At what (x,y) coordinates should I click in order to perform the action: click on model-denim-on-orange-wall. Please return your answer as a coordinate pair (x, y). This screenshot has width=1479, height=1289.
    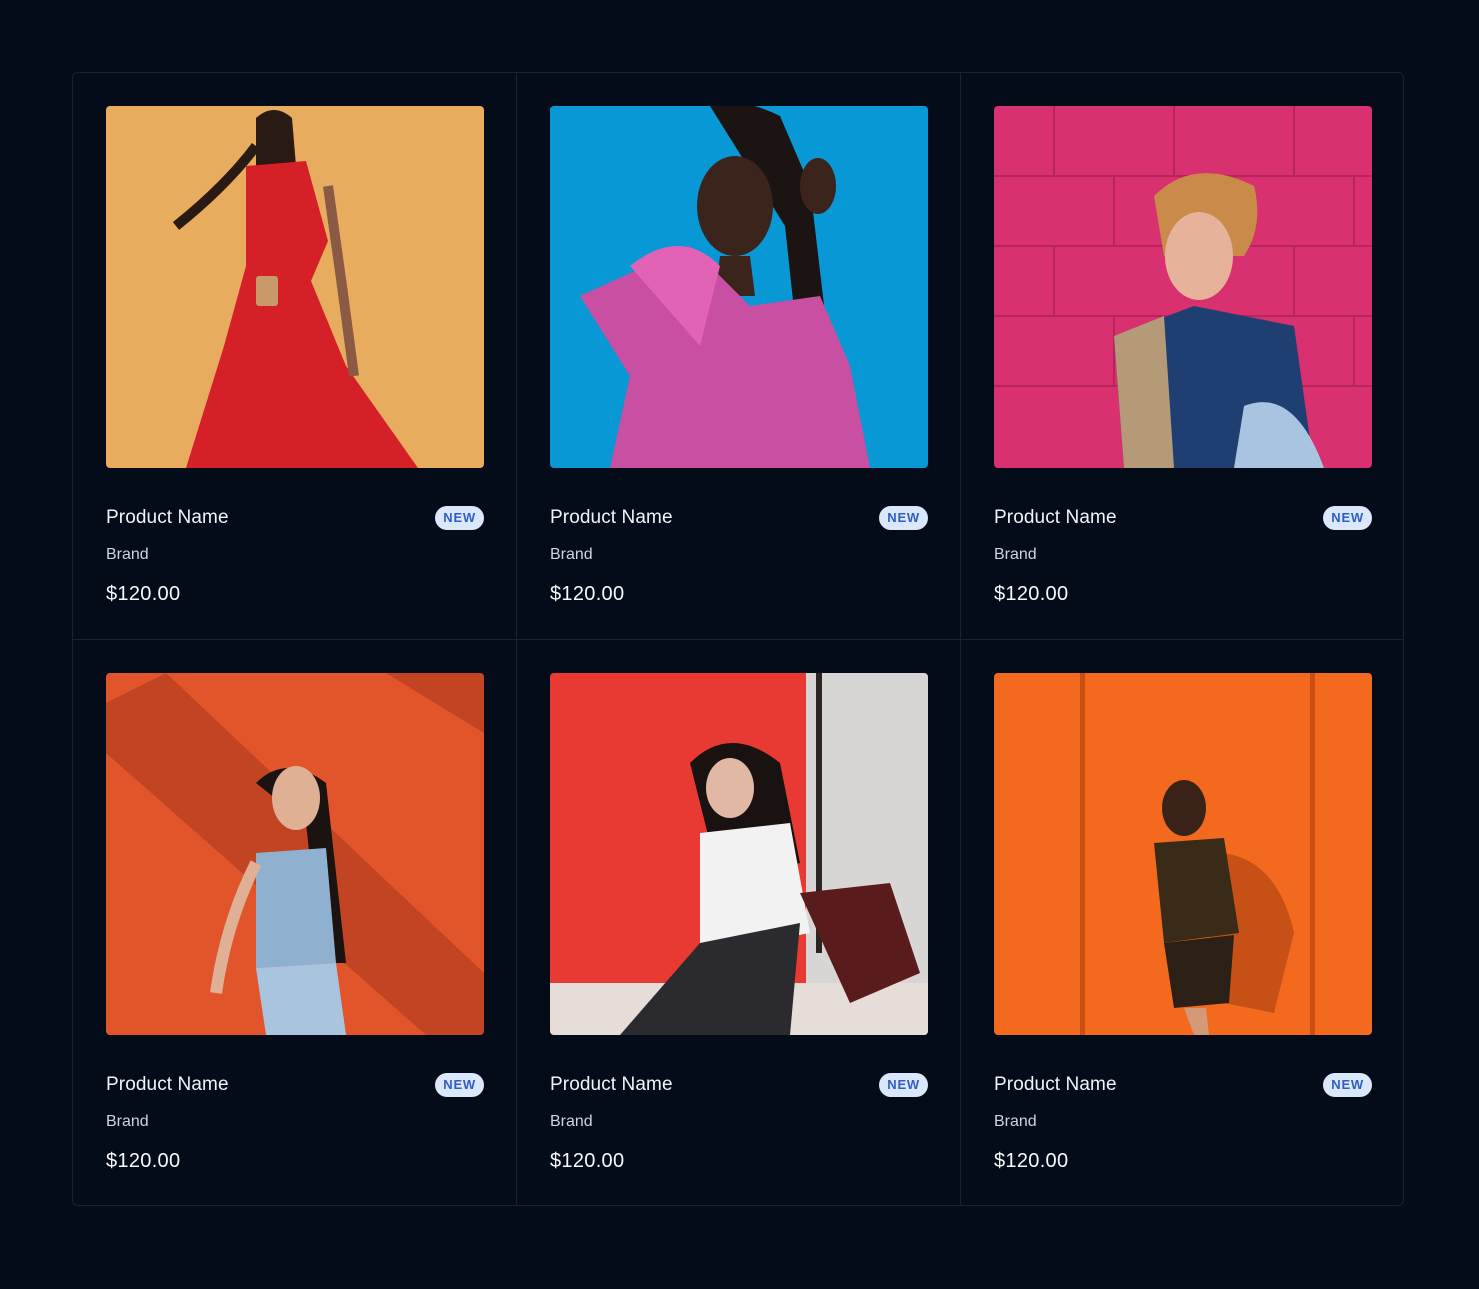
    Looking at the image, I should click on (295, 854).